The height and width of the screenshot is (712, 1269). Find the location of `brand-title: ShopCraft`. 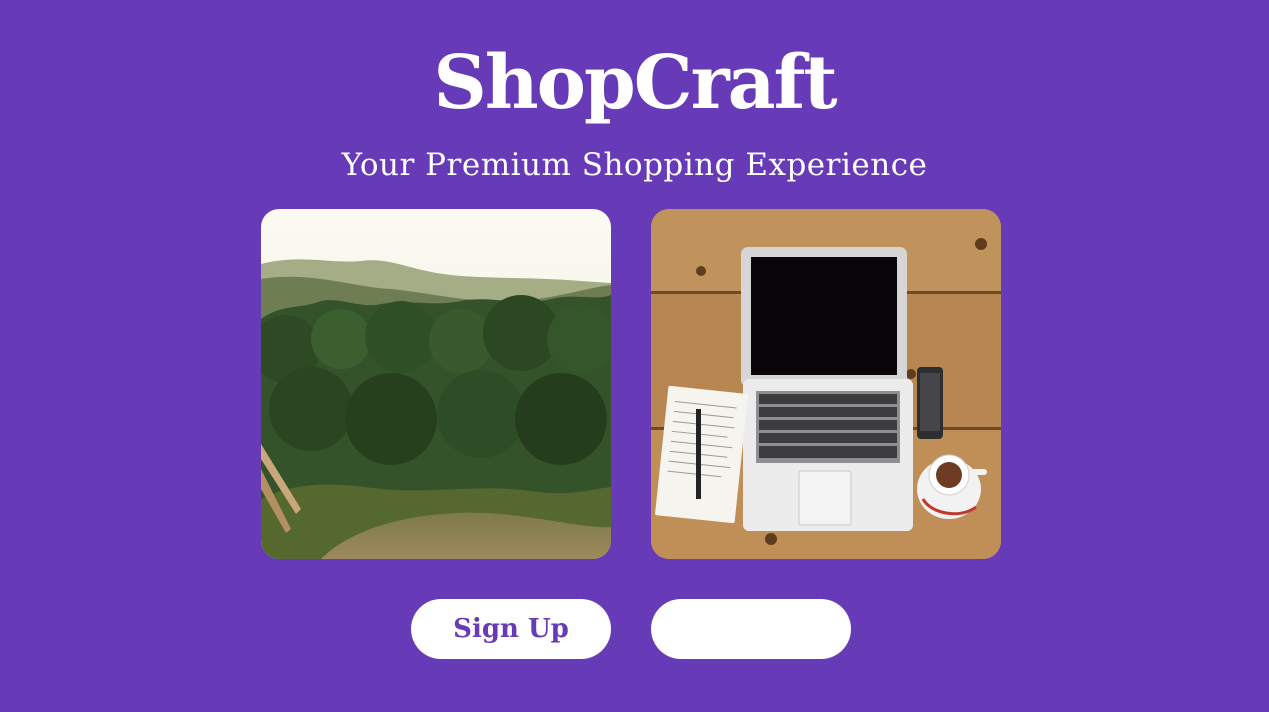

brand-title: ShopCraft is located at coordinates (635, 83).